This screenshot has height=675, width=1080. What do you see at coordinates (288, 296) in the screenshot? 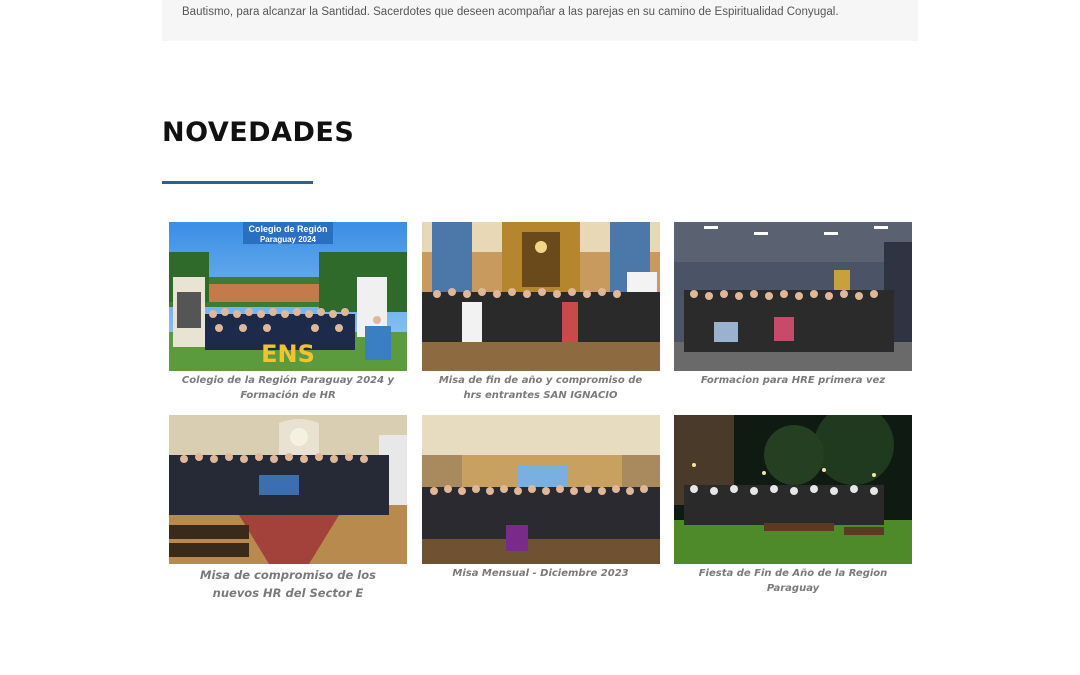
I see `news-photo: Colegio de Región Paraguay 2024 ENS` at bounding box center [288, 296].